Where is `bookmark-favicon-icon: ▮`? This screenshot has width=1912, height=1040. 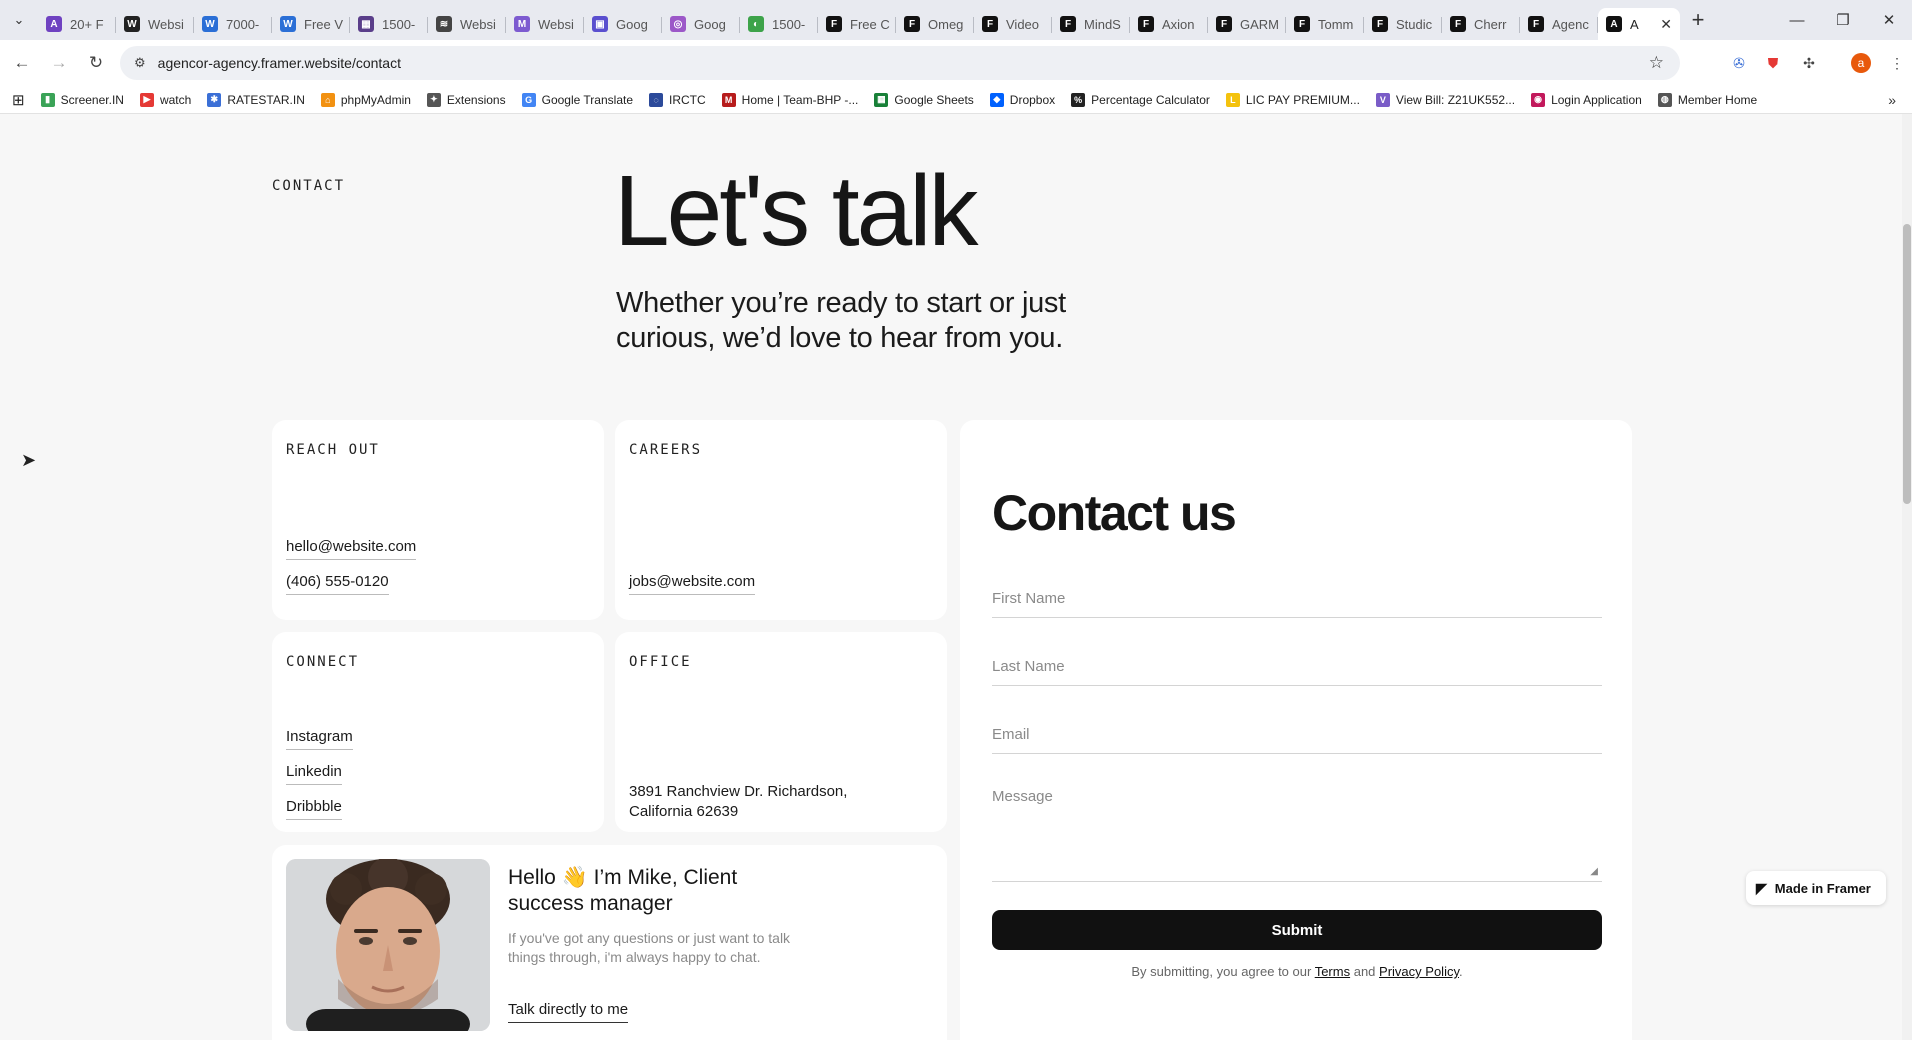 bookmark-favicon-icon: ▮ is located at coordinates (47, 99).